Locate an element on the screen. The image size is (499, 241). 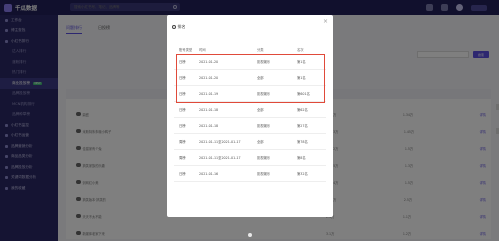
modal-title: 排名 is located at coordinates (179, 27).